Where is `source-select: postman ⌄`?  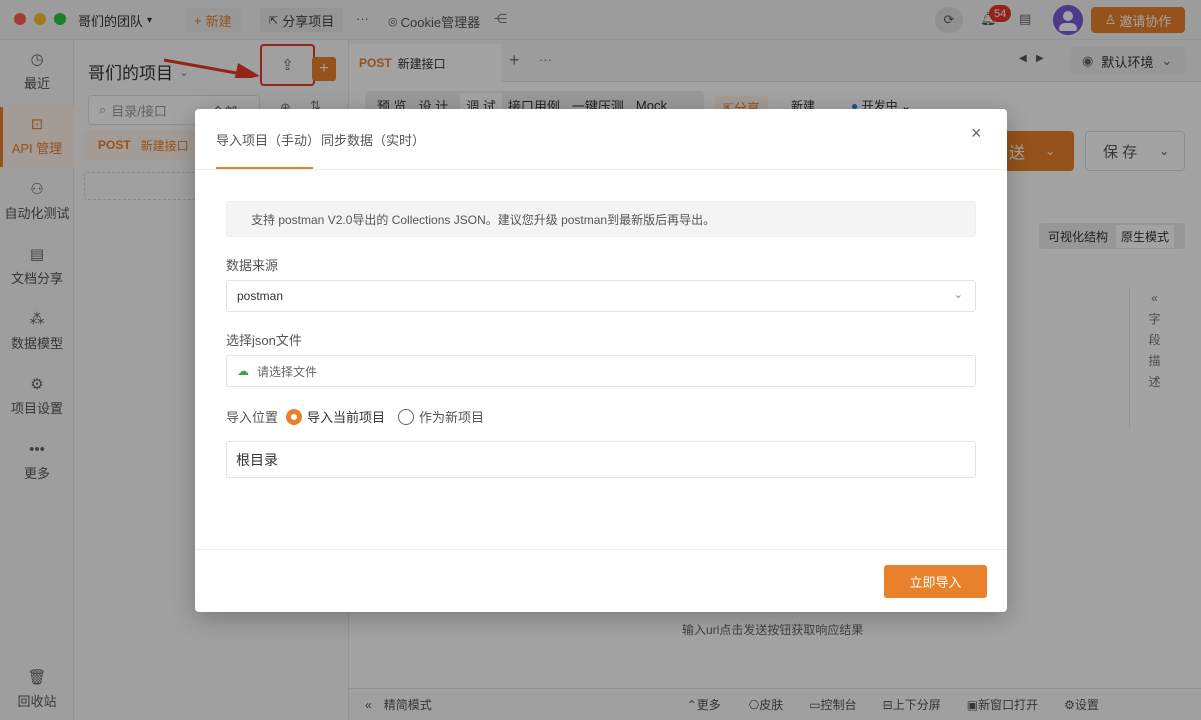
source-select: postman ⌄ is located at coordinates (601, 296).